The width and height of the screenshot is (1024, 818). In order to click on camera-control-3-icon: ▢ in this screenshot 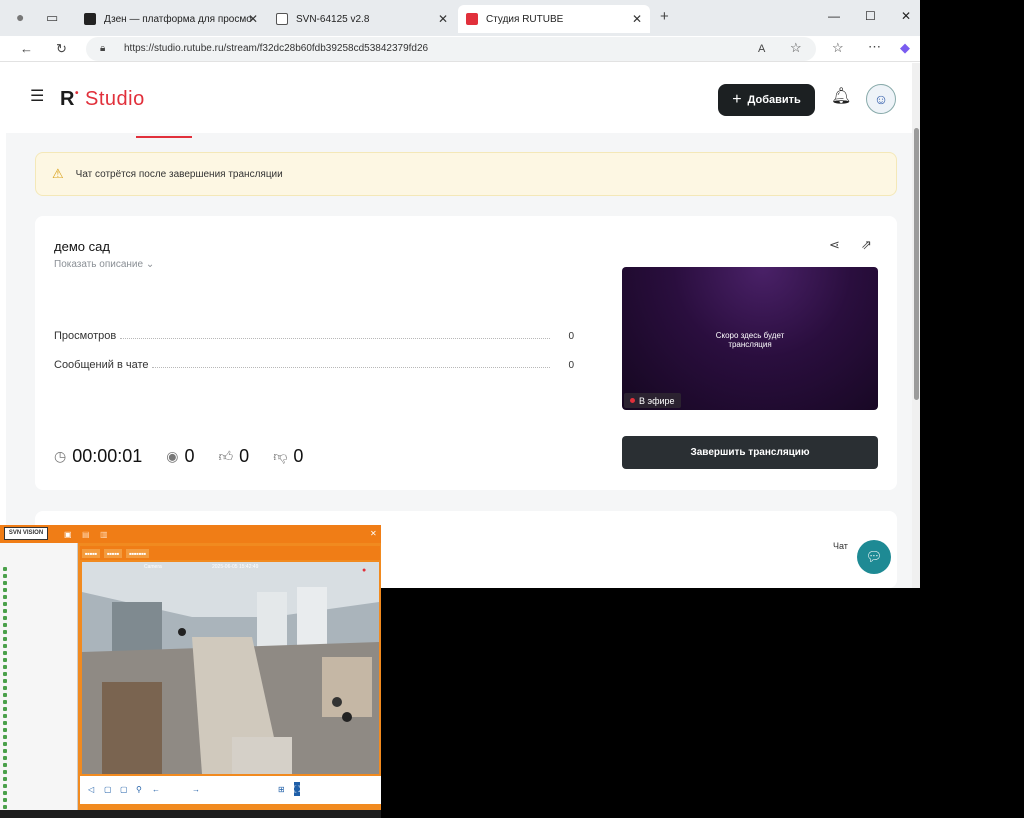, I will do `click(124, 790)`.